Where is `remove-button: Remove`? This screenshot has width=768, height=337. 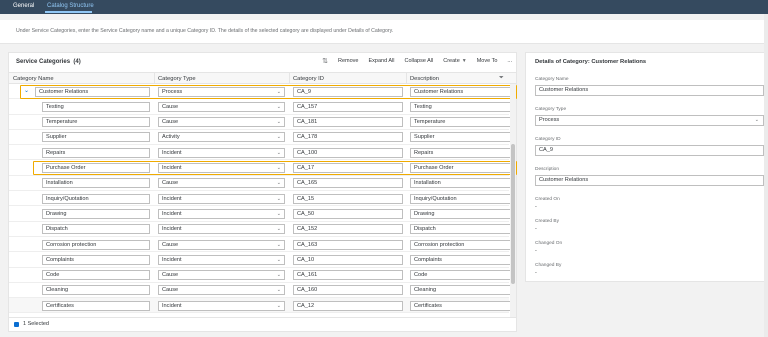
remove-button: Remove is located at coordinates (348, 61).